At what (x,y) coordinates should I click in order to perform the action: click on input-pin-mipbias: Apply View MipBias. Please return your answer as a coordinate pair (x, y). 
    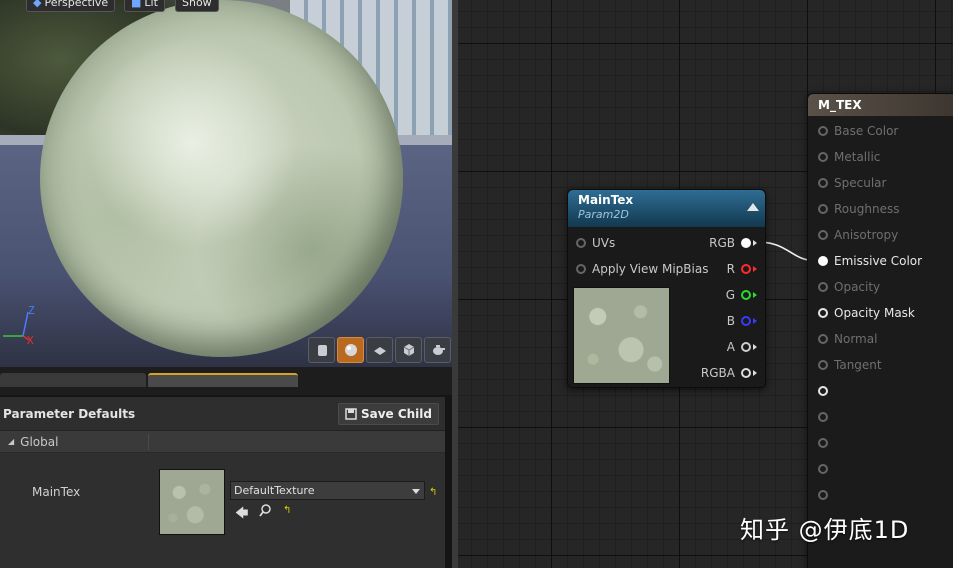
    Looking at the image, I should click on (642, 269).